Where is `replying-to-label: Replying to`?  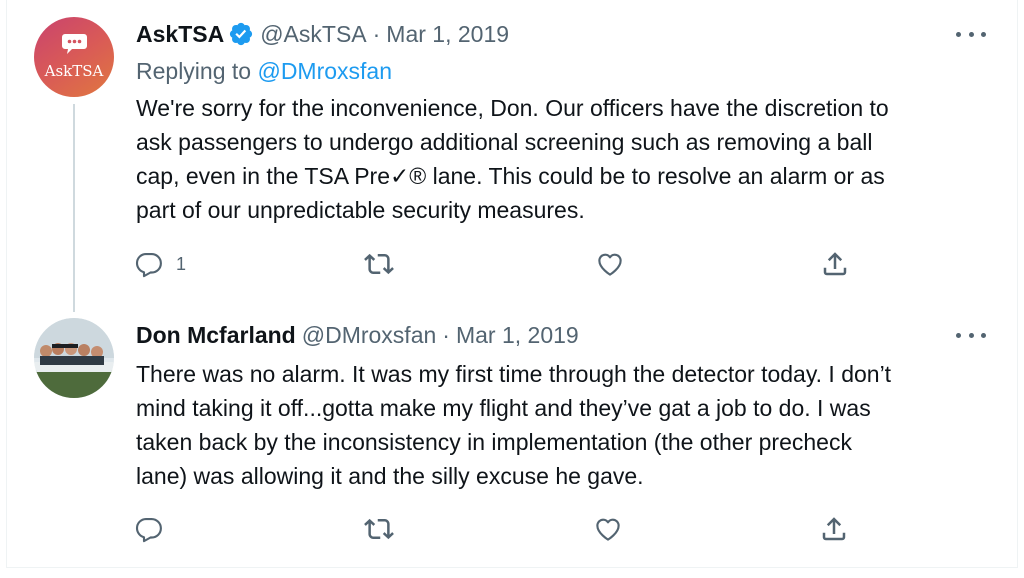 replying-to-label: Replying to is located at coordinates (194, 71).